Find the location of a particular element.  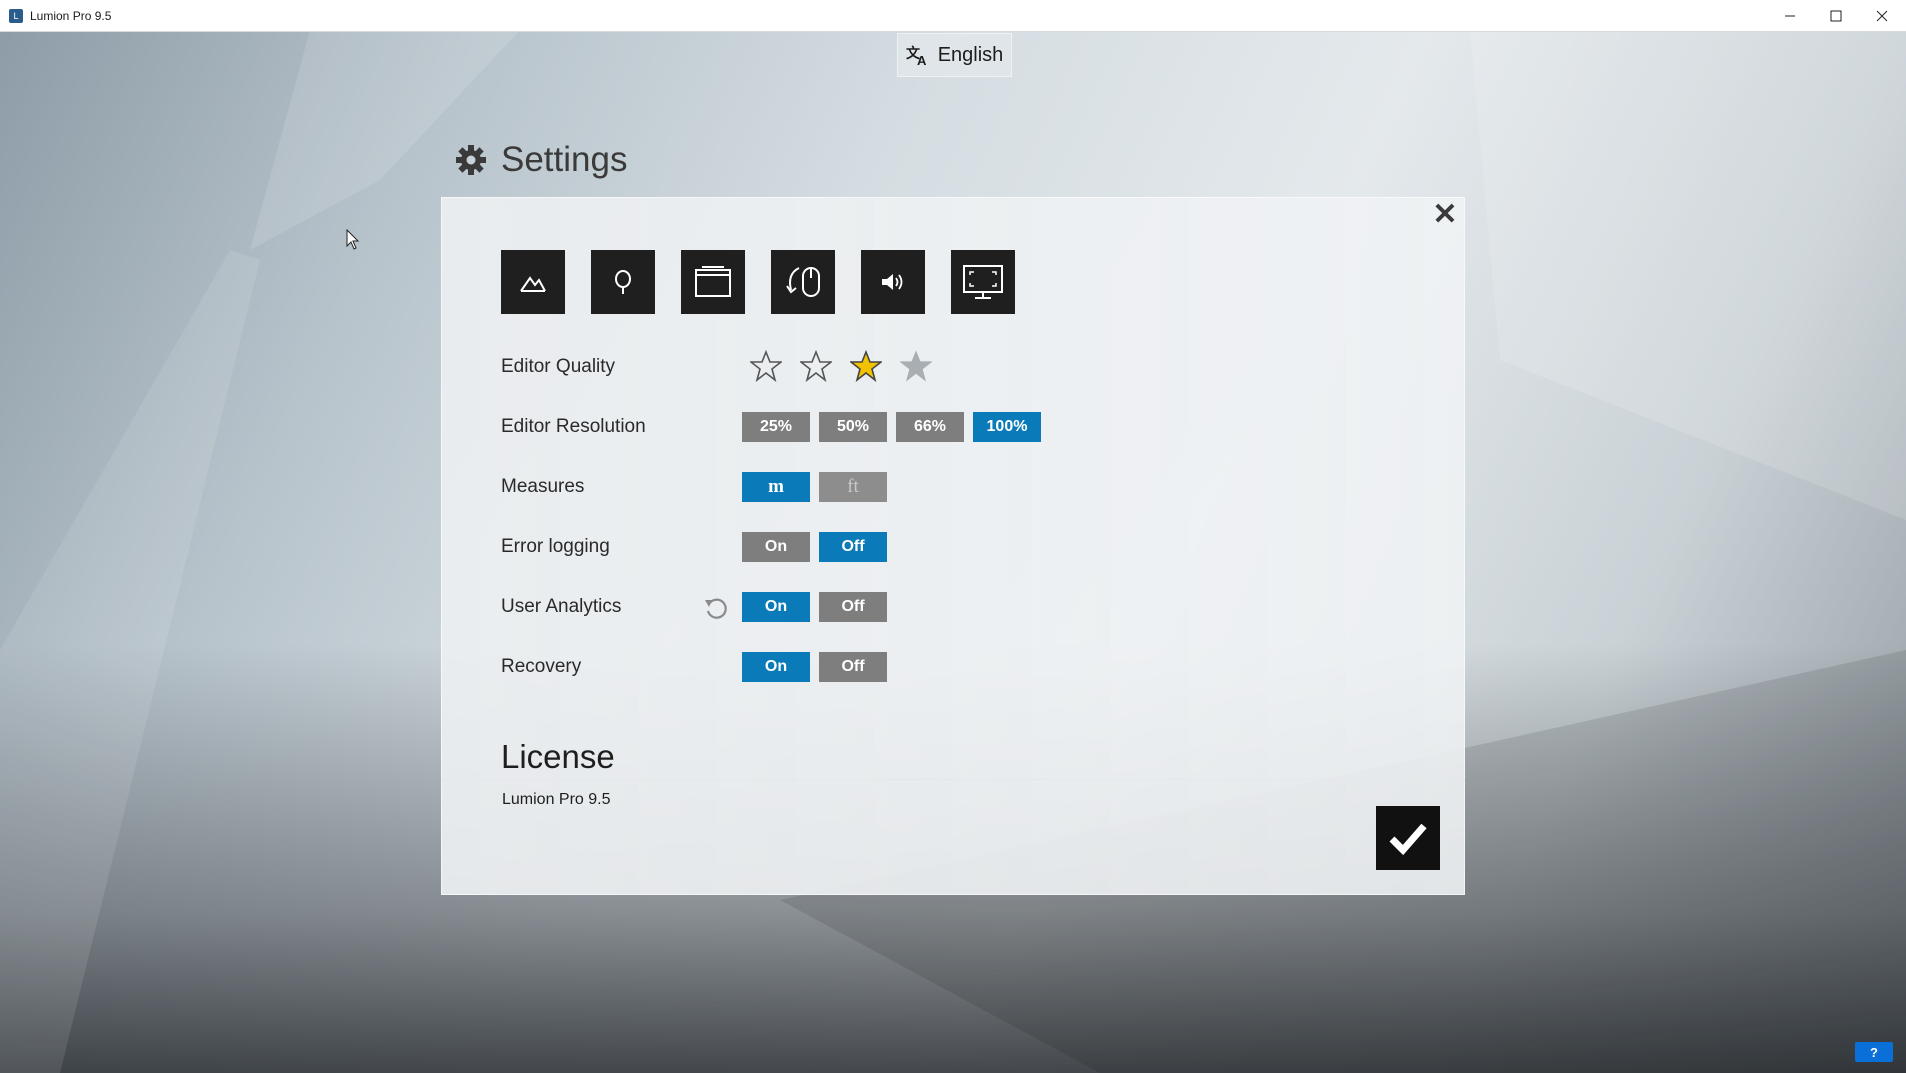

help-button: ? is located at coordinates (1874, 1052).